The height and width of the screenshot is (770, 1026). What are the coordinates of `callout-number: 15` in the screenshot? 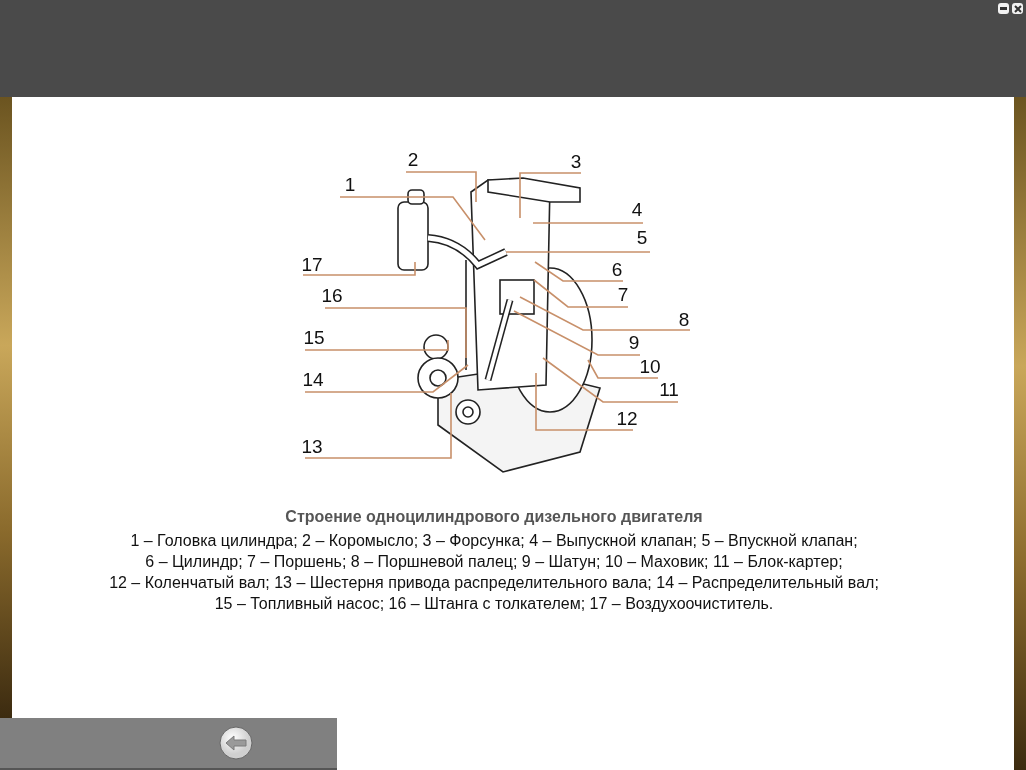 It's located at (314, 338).